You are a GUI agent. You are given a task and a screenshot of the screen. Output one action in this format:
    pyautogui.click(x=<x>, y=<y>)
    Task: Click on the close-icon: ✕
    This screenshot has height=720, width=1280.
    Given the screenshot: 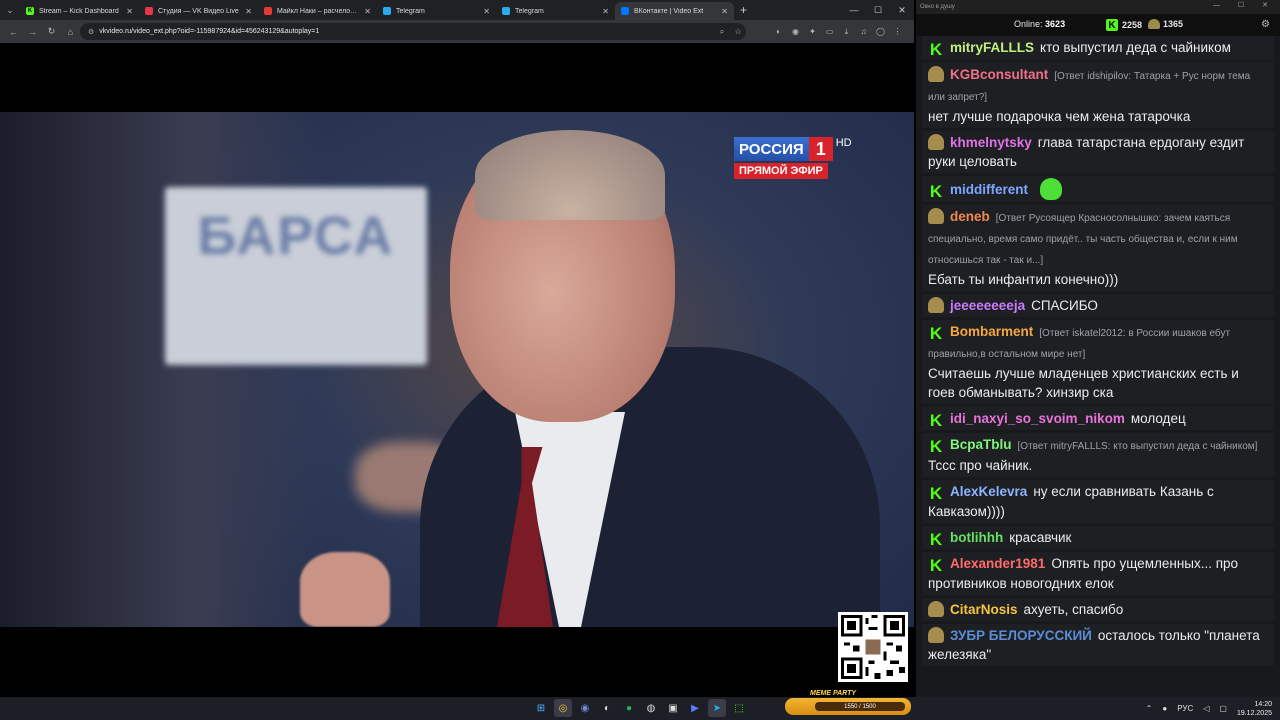 What is the action you would take?
    pyautogui.click(x=902, y=10)
    